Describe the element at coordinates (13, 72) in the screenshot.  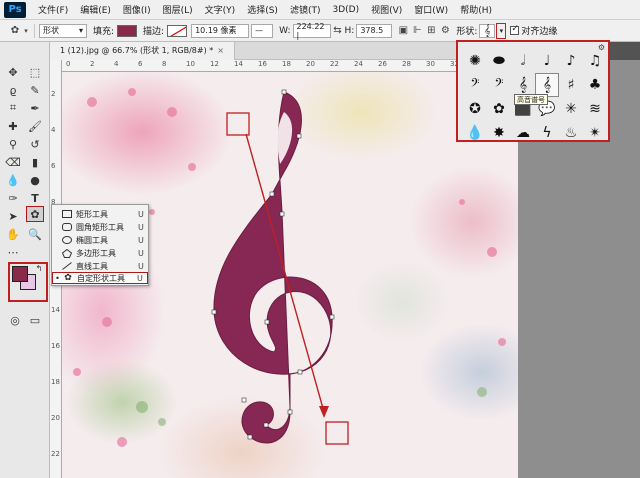
I see `move-tool: ✥` at that location.